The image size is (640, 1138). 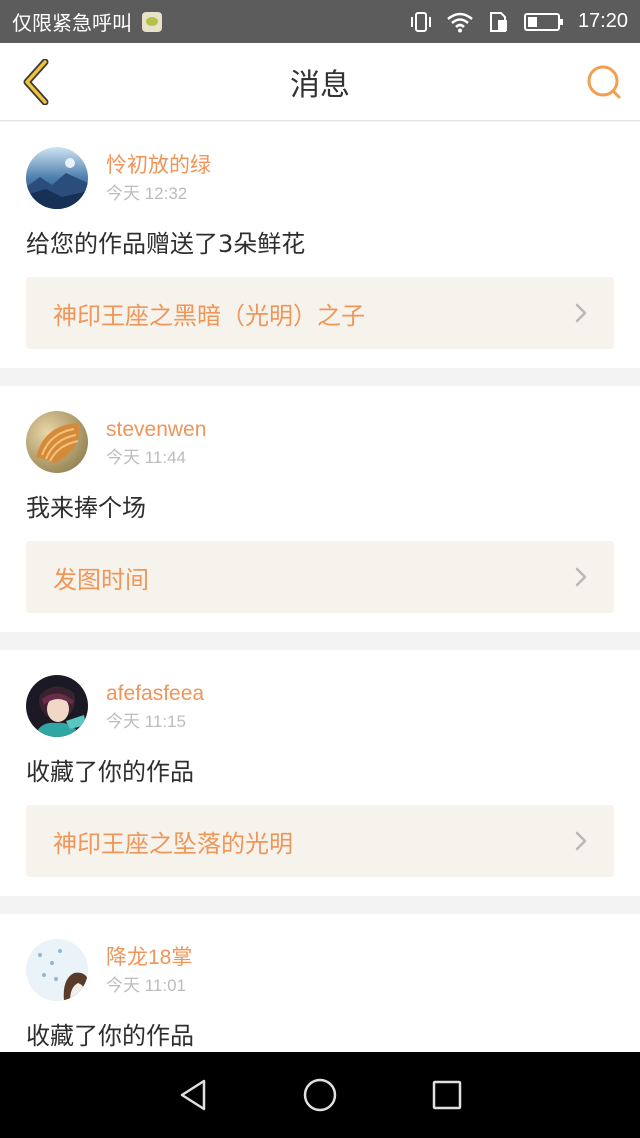 I want to click on nav-recents-button, so click(x=447, y=1095).